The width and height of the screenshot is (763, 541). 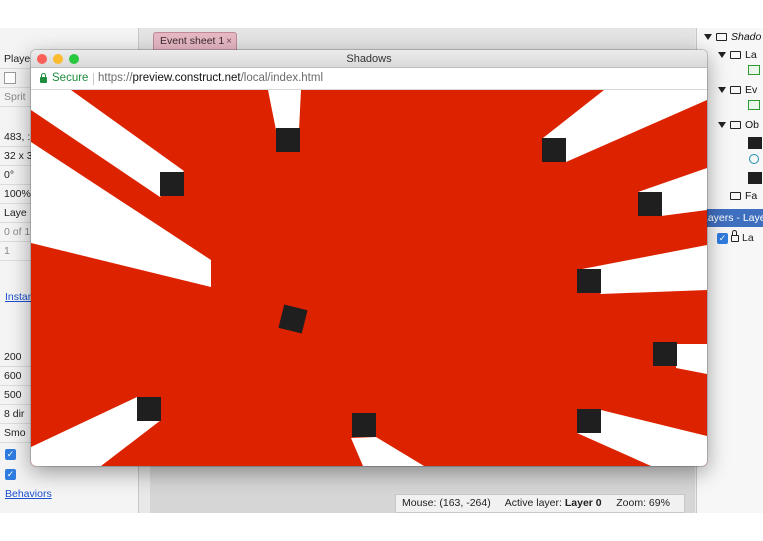 What do you see at coordinates (583, 503) in the screenshot?
I see `active-layer-value: Layer 0` at bounding box center [583, 503].